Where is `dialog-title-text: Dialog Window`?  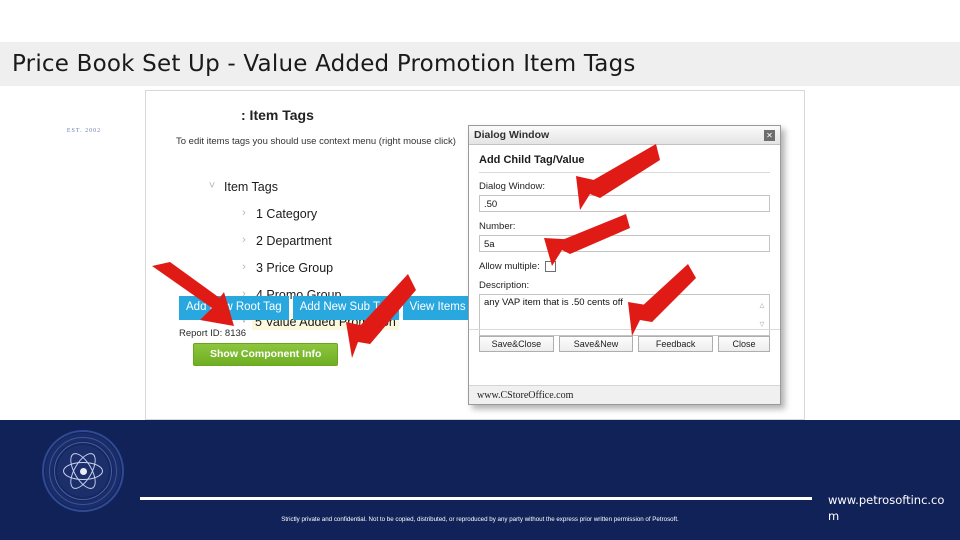
dialog-title-text: Dialog Window is located at coordinates (512, 135).